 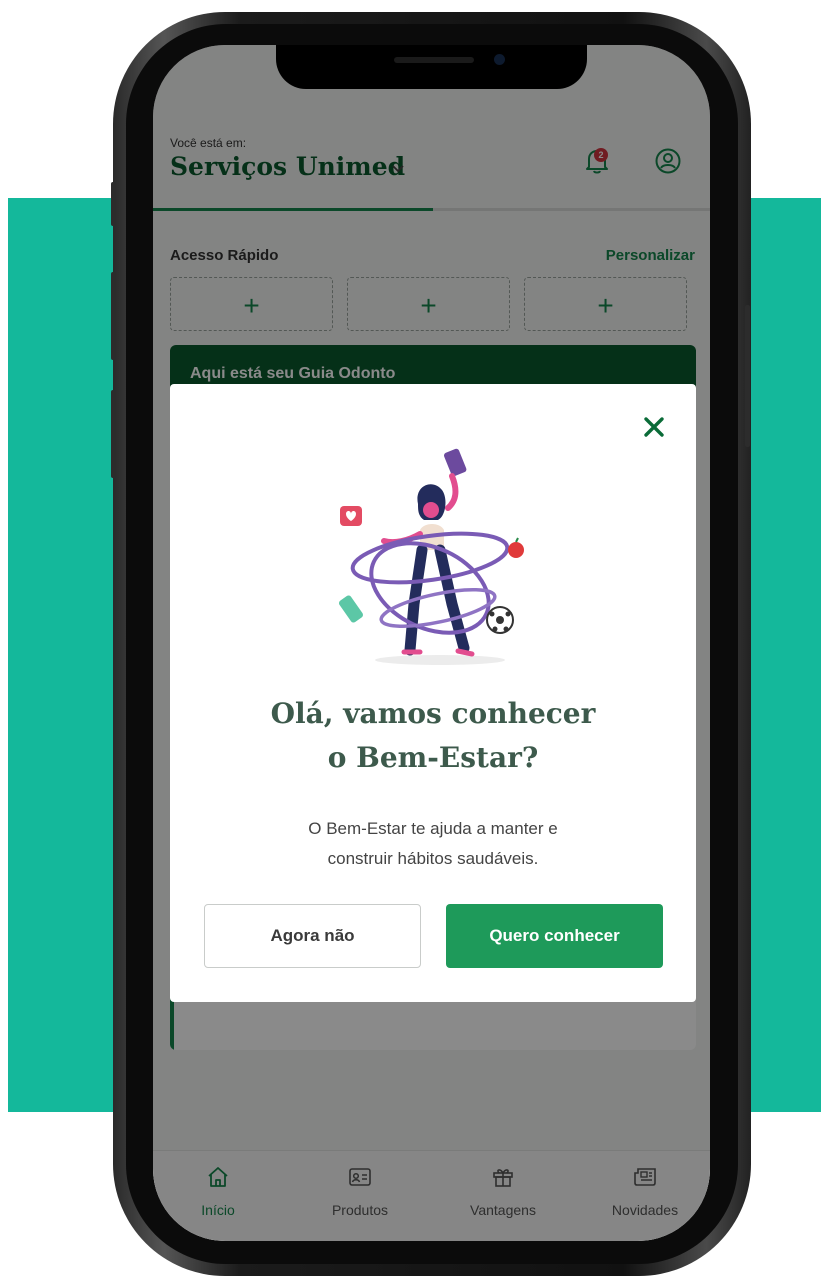 I want to click on not-now-button: Agora não, so click(x=312, y=936).